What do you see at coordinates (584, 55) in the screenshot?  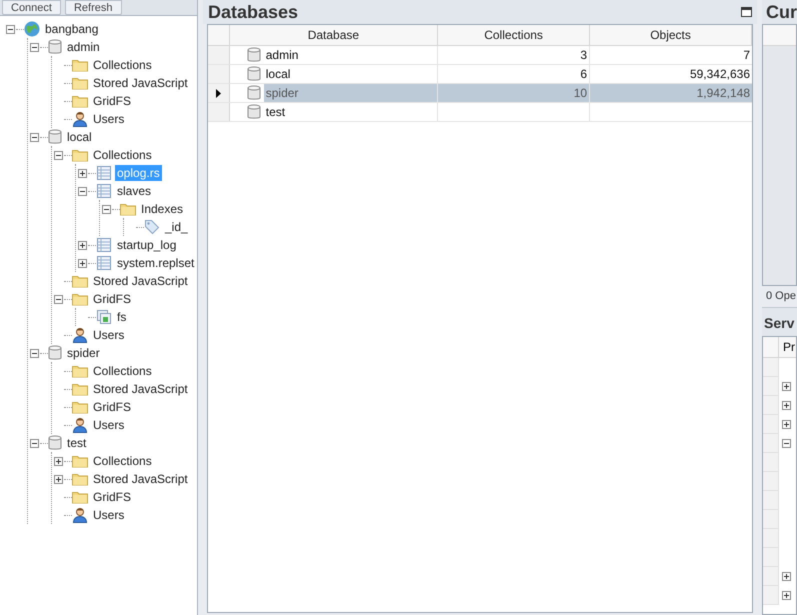 I see `table-cell-text: 3` at bounding box center [584, 55].